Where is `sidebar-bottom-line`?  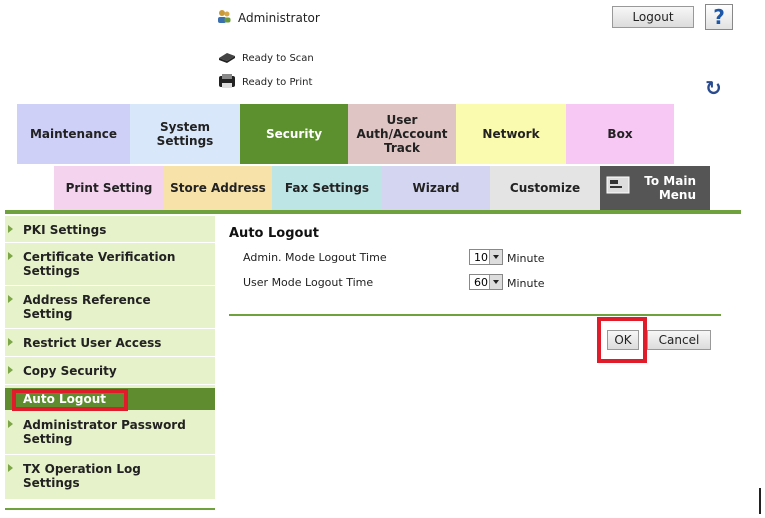 sidebar-bottom-line is located at coordinates (110, 509).